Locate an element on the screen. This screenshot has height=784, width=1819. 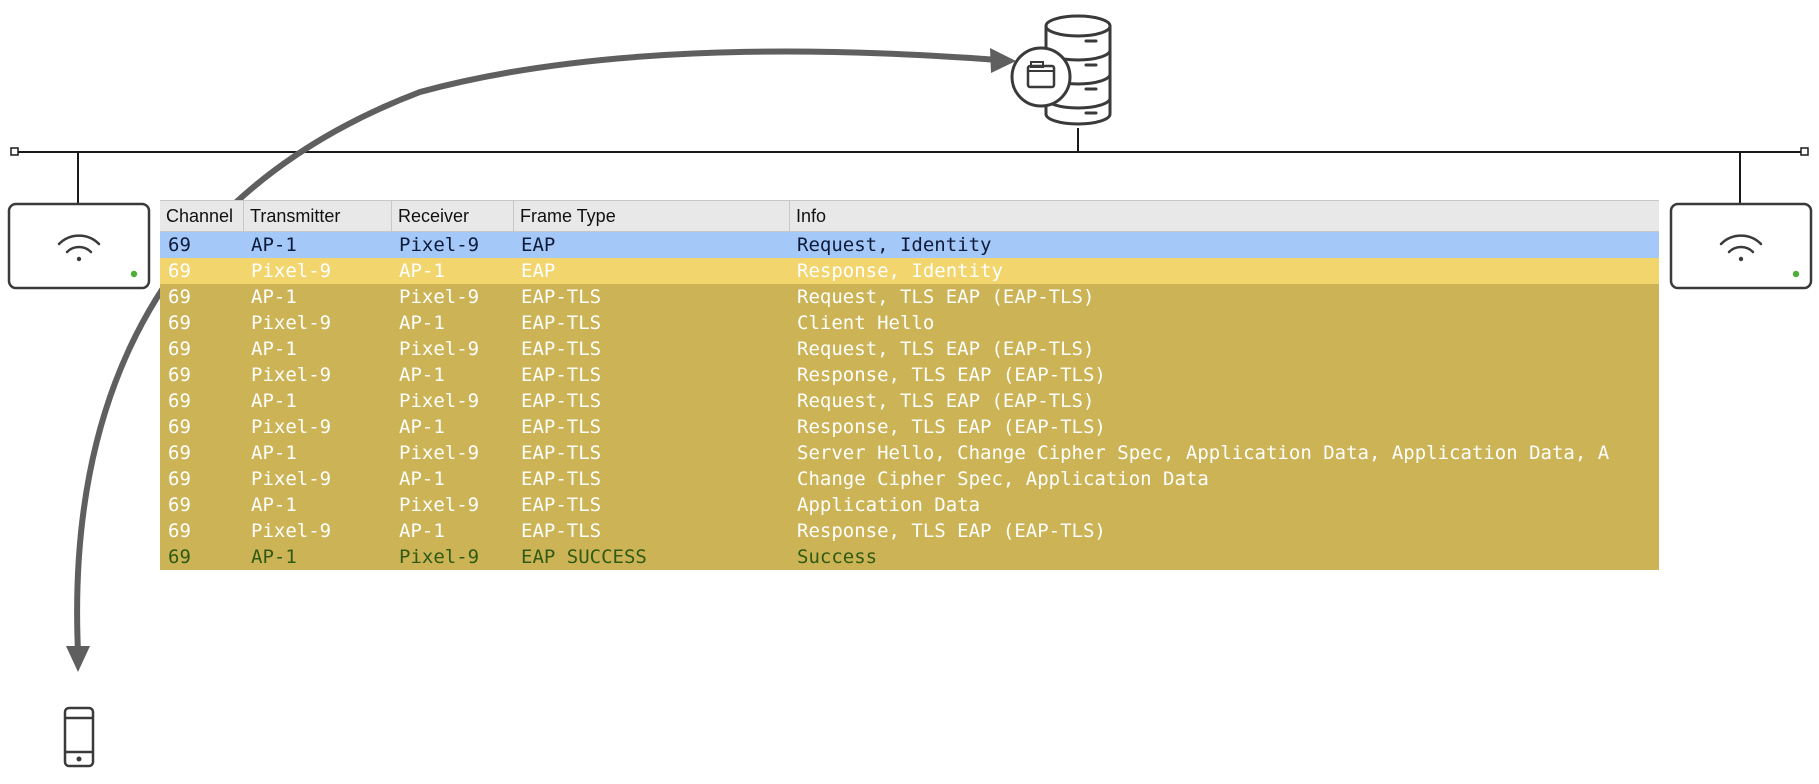
cell-info: Request, Identity is located at coordinates (894, 245).